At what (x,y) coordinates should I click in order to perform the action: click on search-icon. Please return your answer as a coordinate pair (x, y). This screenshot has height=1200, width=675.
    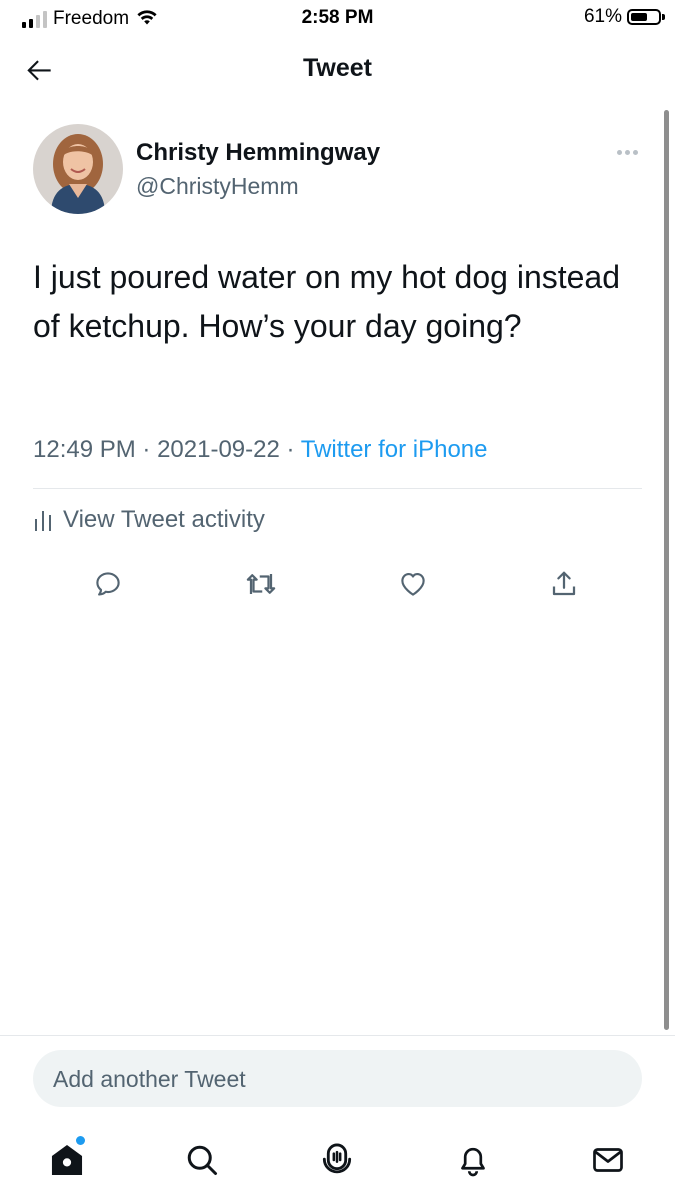
    Looking at the image, I should click on (202, 1160).